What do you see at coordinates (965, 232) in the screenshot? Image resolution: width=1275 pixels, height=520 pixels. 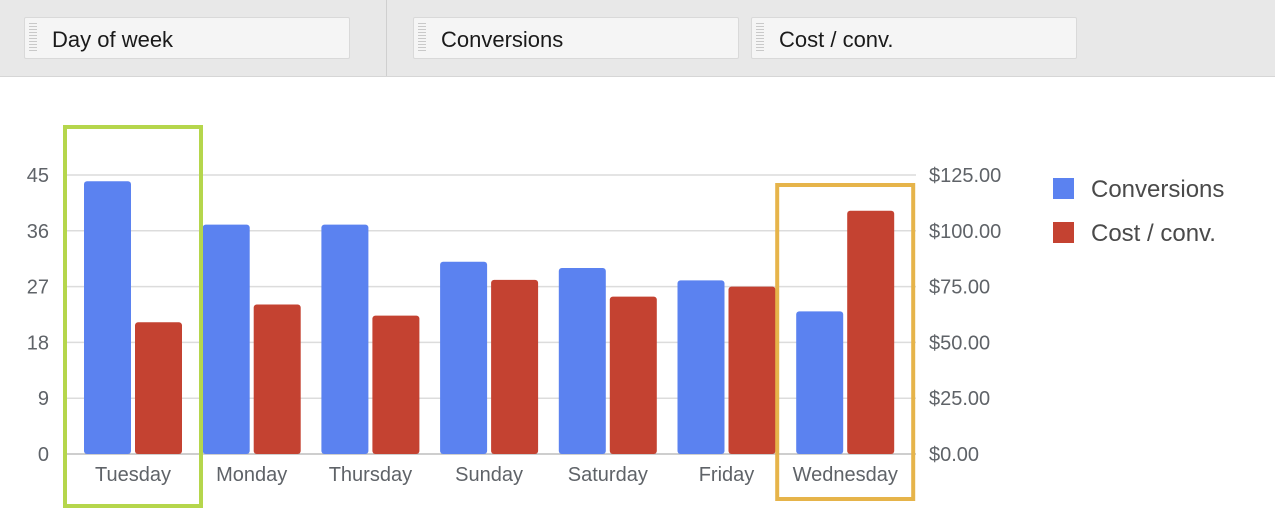 I see `right-axis-tick: $100.00` at bounding box center [965, 232].